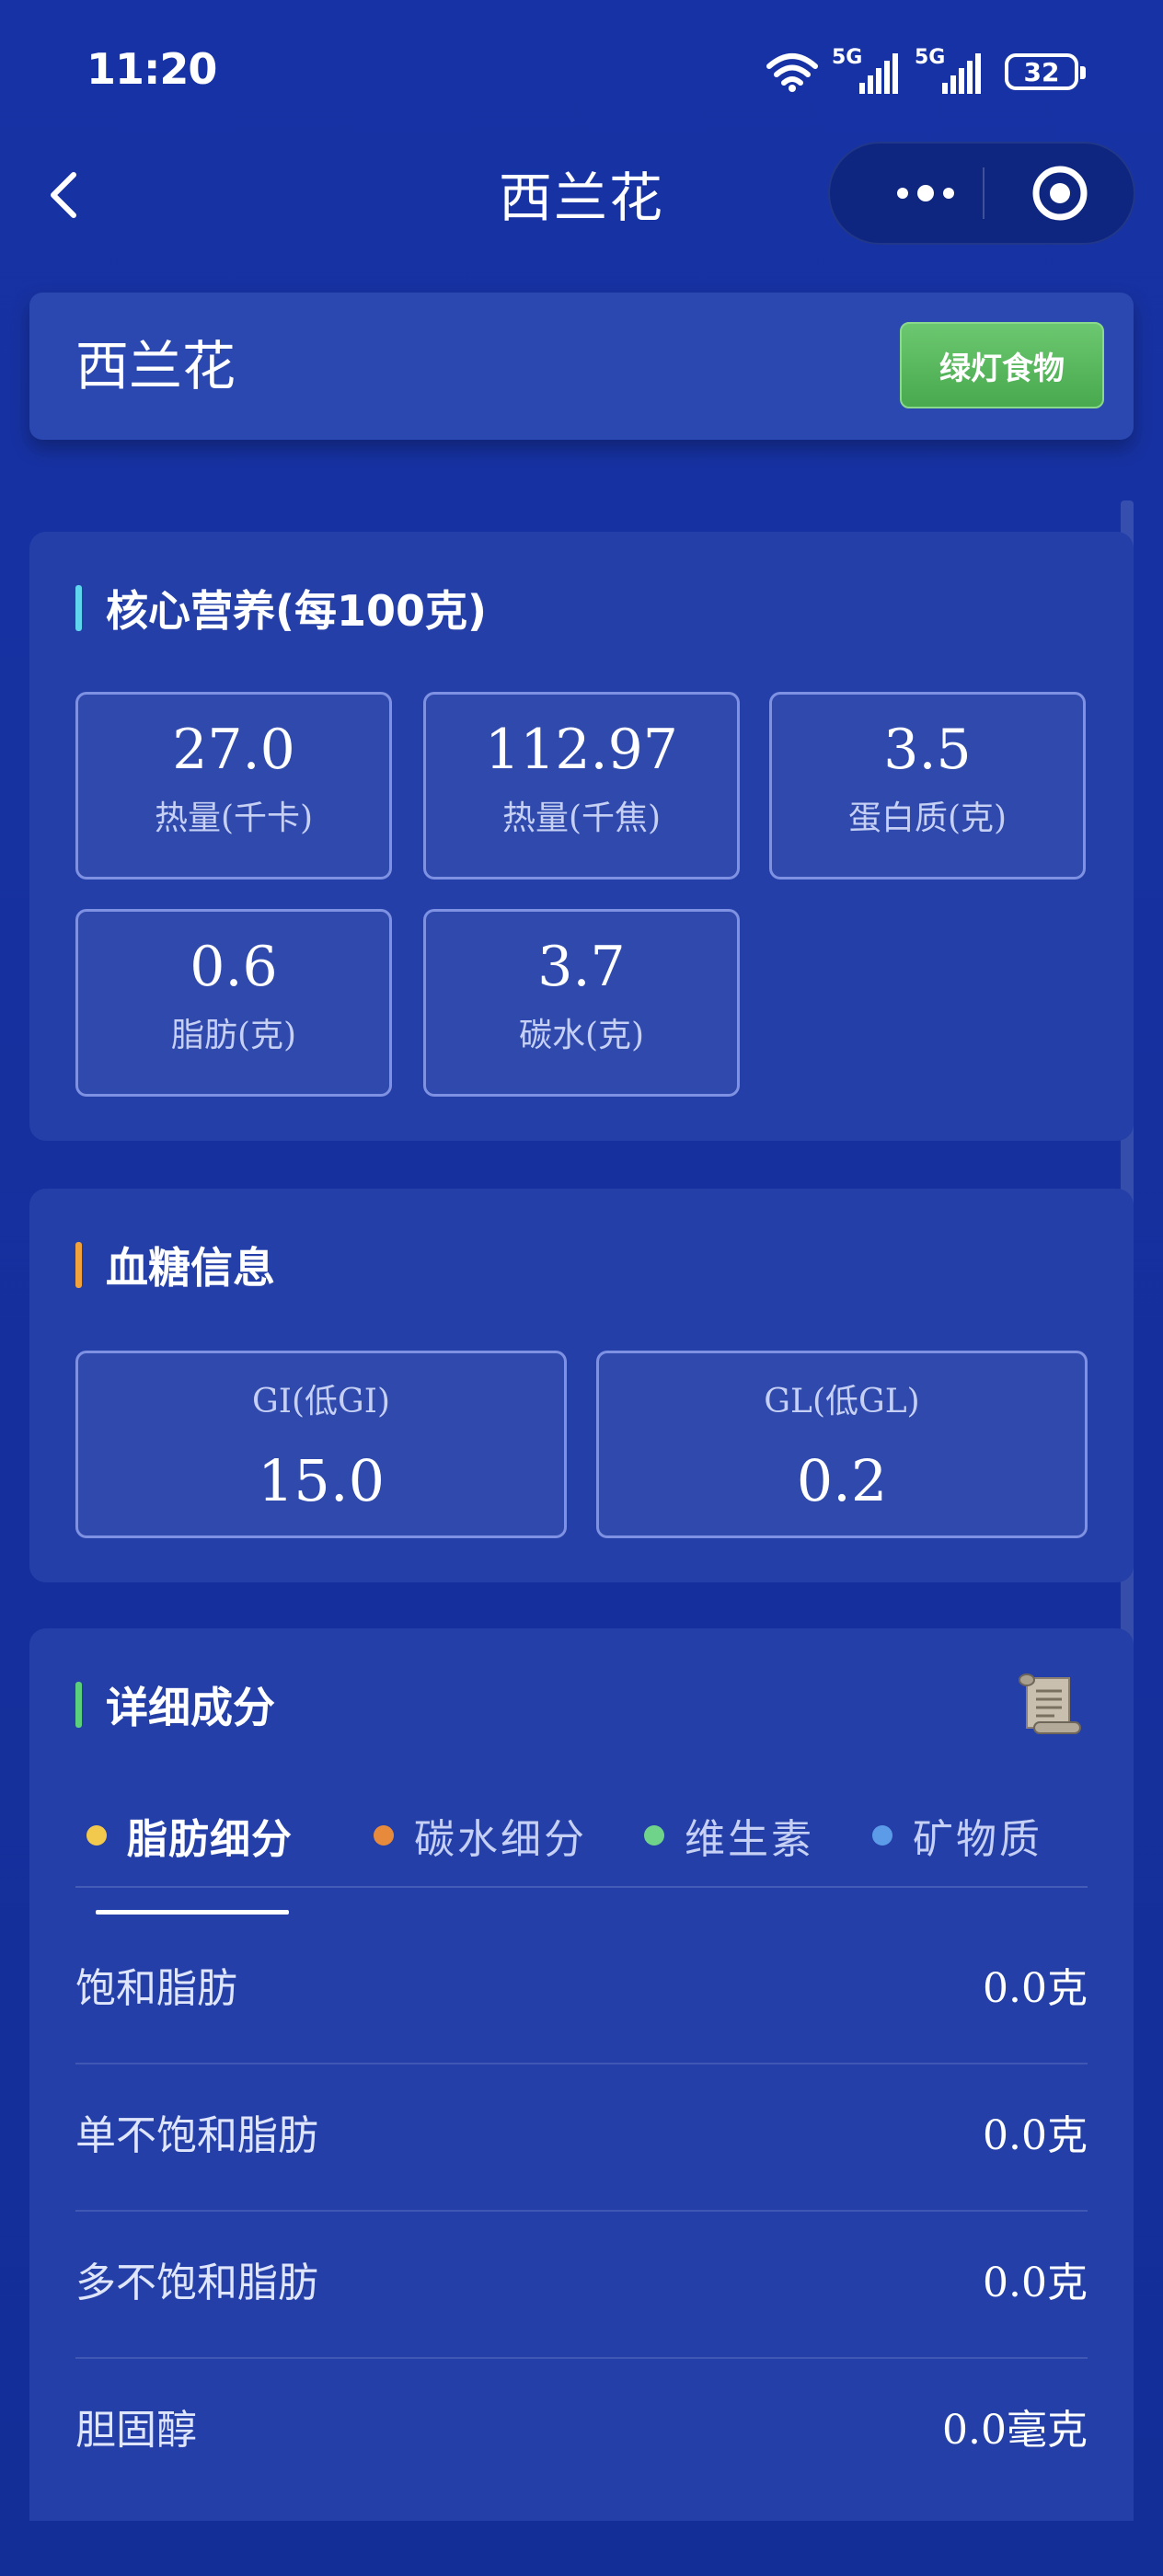 The width and height of the screenshot is (1163, 2576). I want to click on active-tab-indicator, so click(192, 1913).